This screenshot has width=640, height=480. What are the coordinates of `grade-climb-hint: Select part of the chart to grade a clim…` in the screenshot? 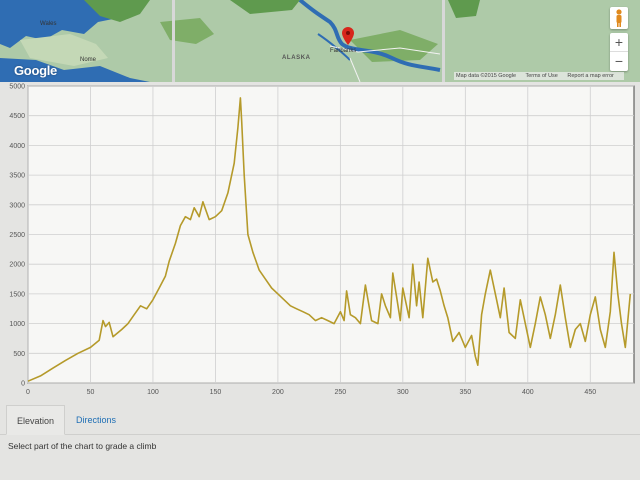 It's located at (82, 446).